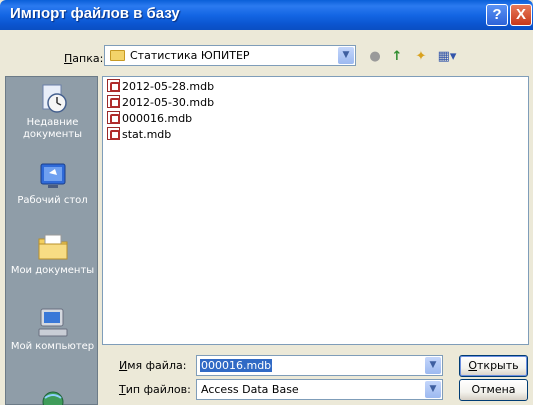  I want to click on file-name: 000016.mdb, so click(157, 118).